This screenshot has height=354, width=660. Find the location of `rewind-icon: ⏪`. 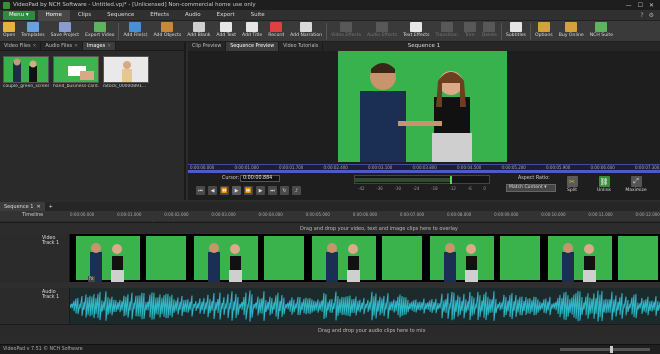

rewind-icon: ⏪ is located at coordinates (224, 190).